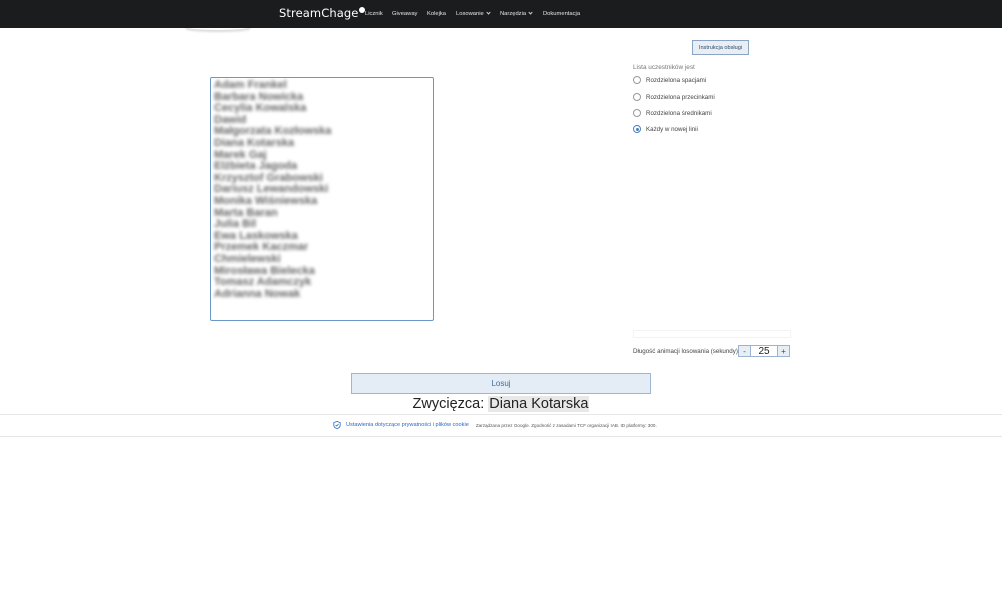 The width and height of the screenshot is (1002, 600). I want to click on winner-label: Zwycięzca:, so click(448, 404).